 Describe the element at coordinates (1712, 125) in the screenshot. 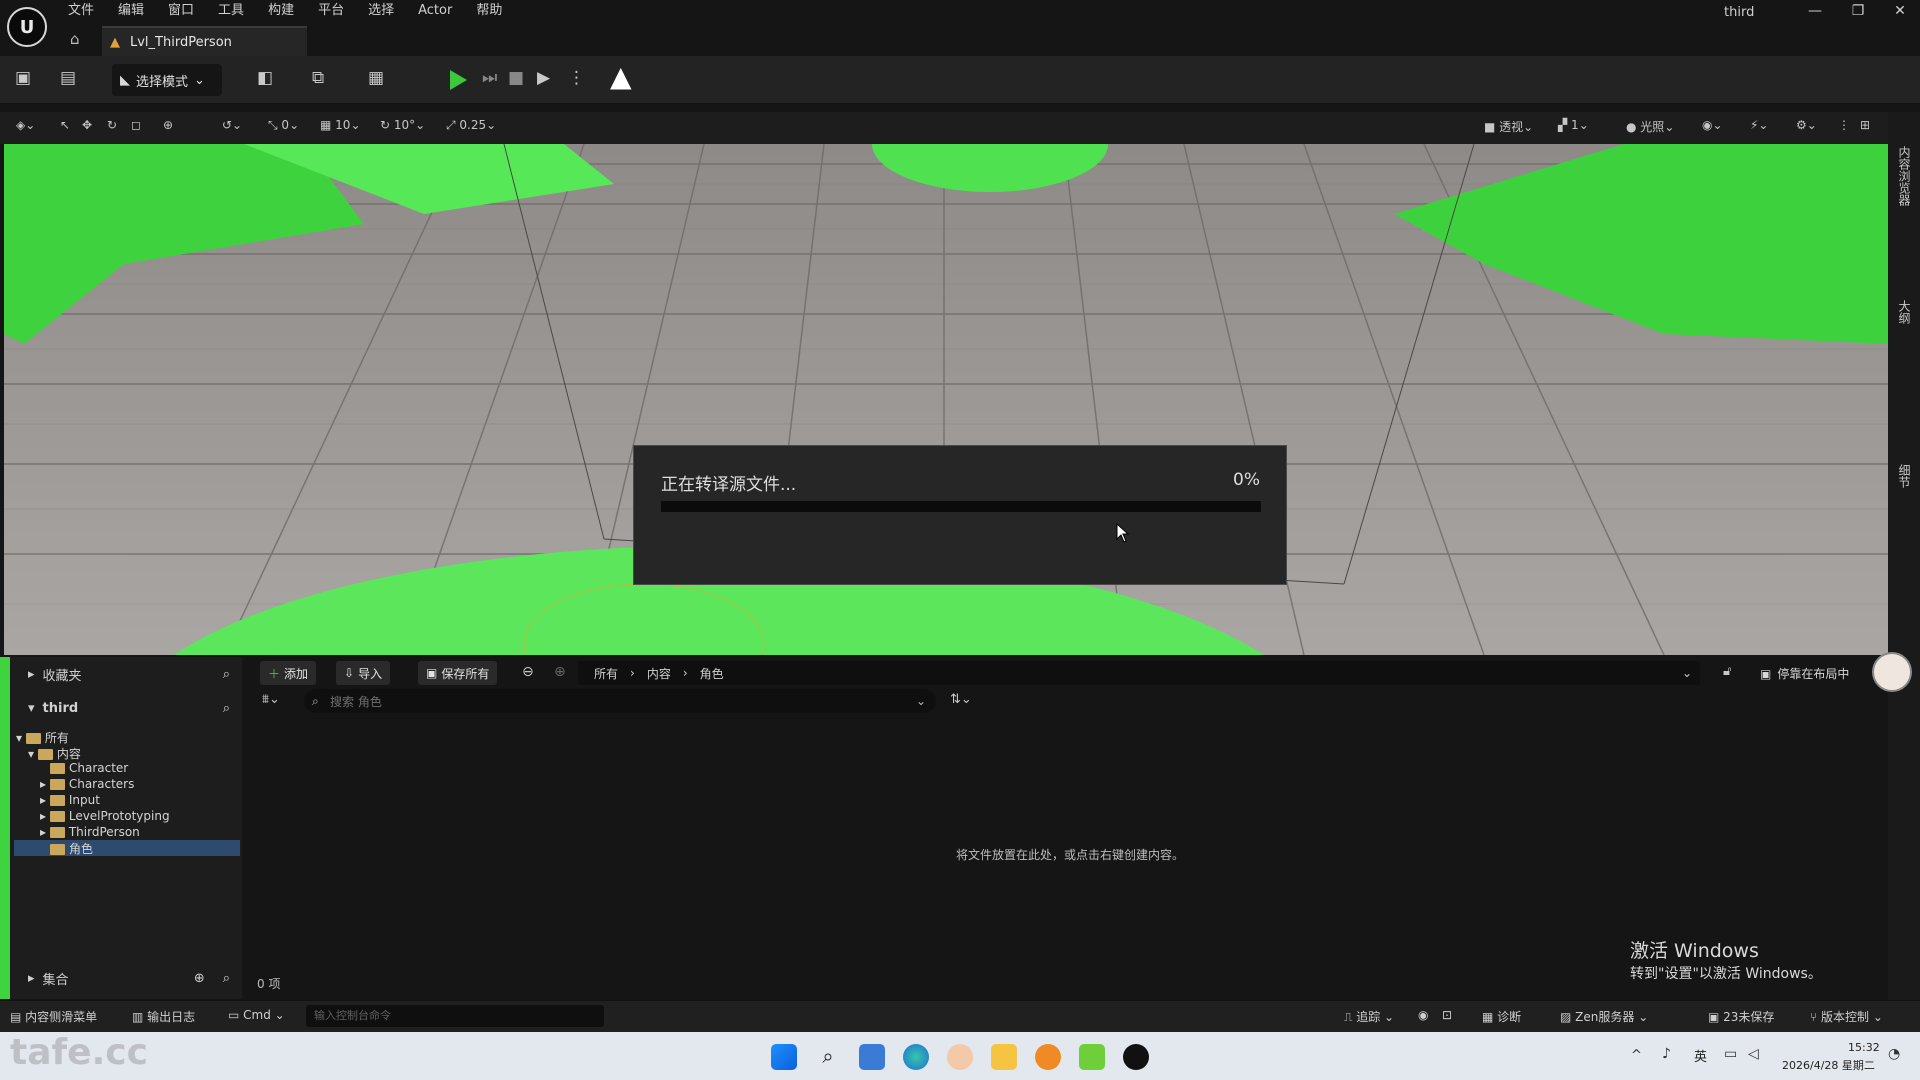

I see `show-icon: ◉⌄` at that location.